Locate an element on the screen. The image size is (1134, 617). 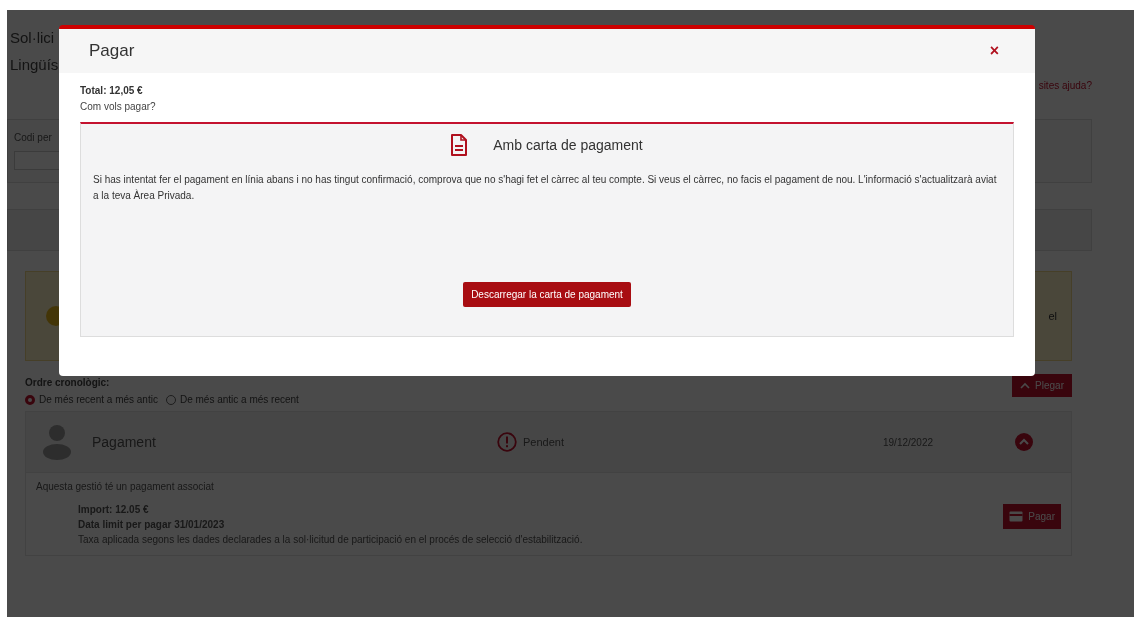
help-link: sites ajuda? is located at coordinates (1065, 85).